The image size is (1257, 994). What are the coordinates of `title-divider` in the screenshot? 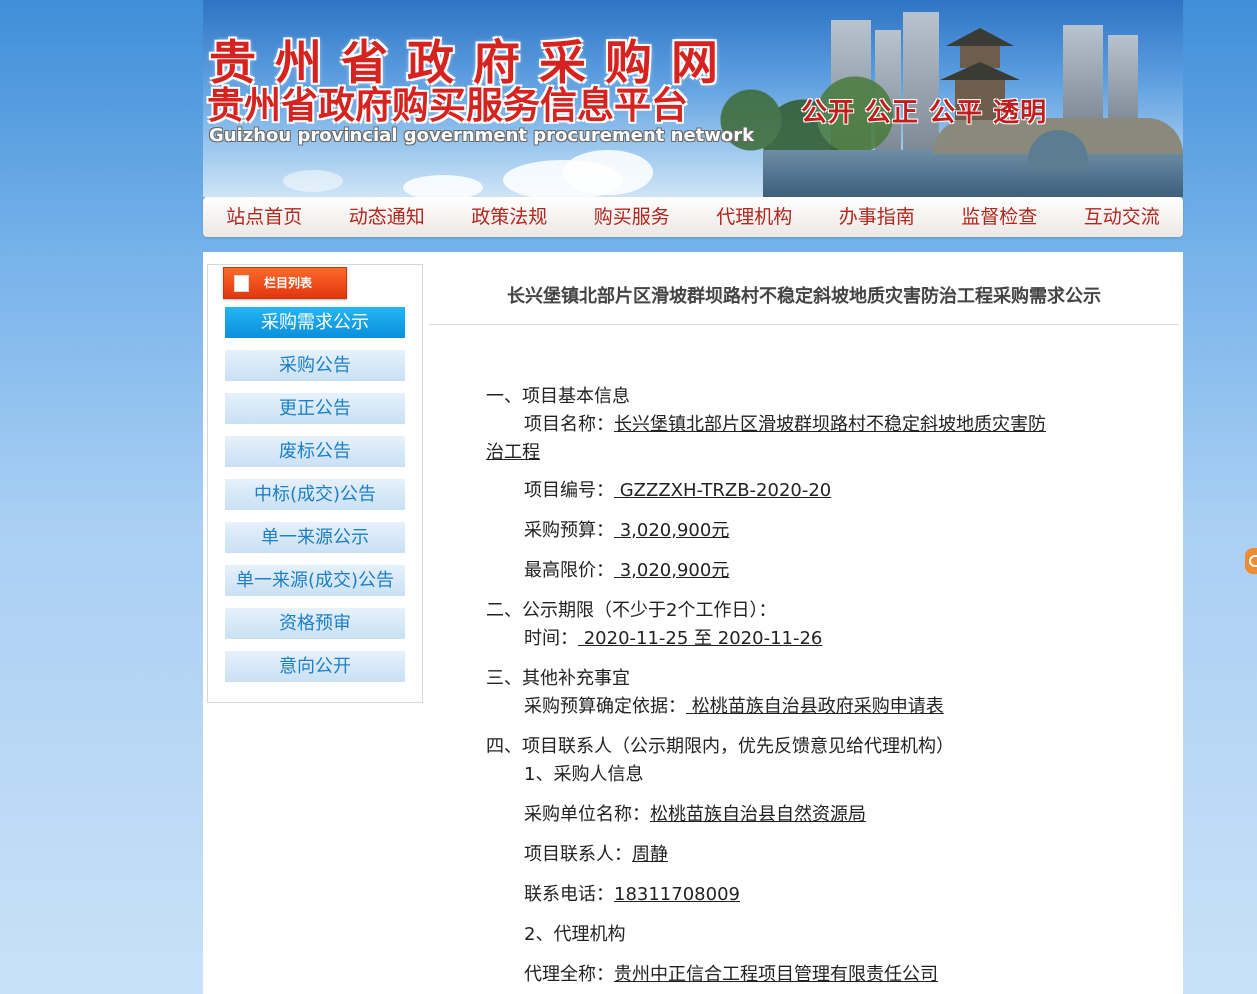 It's located at (804, 324).